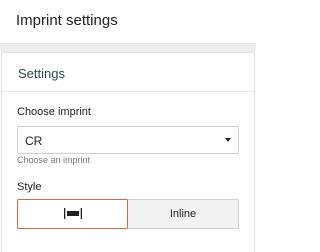 The image size is (320, 252). What do you see at coordinates (228, 140) in the screenshot?
I see `caret-down-icon` at bounding box center [228, 140].